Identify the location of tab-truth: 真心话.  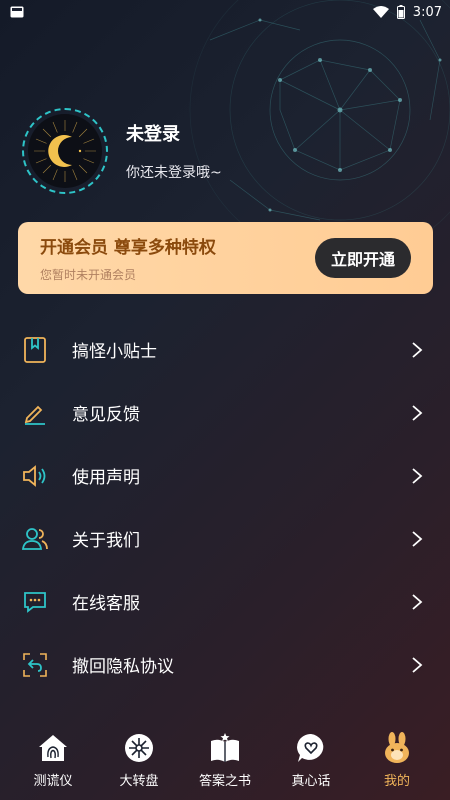
(311, 760).